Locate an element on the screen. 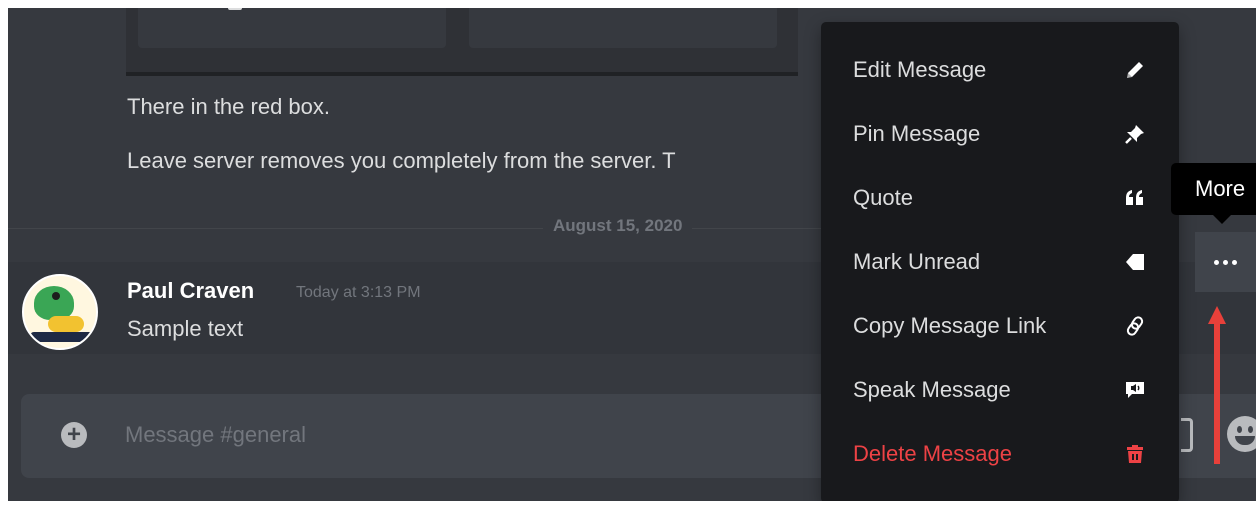  more-options-button is located at coordinates (1225, 262).